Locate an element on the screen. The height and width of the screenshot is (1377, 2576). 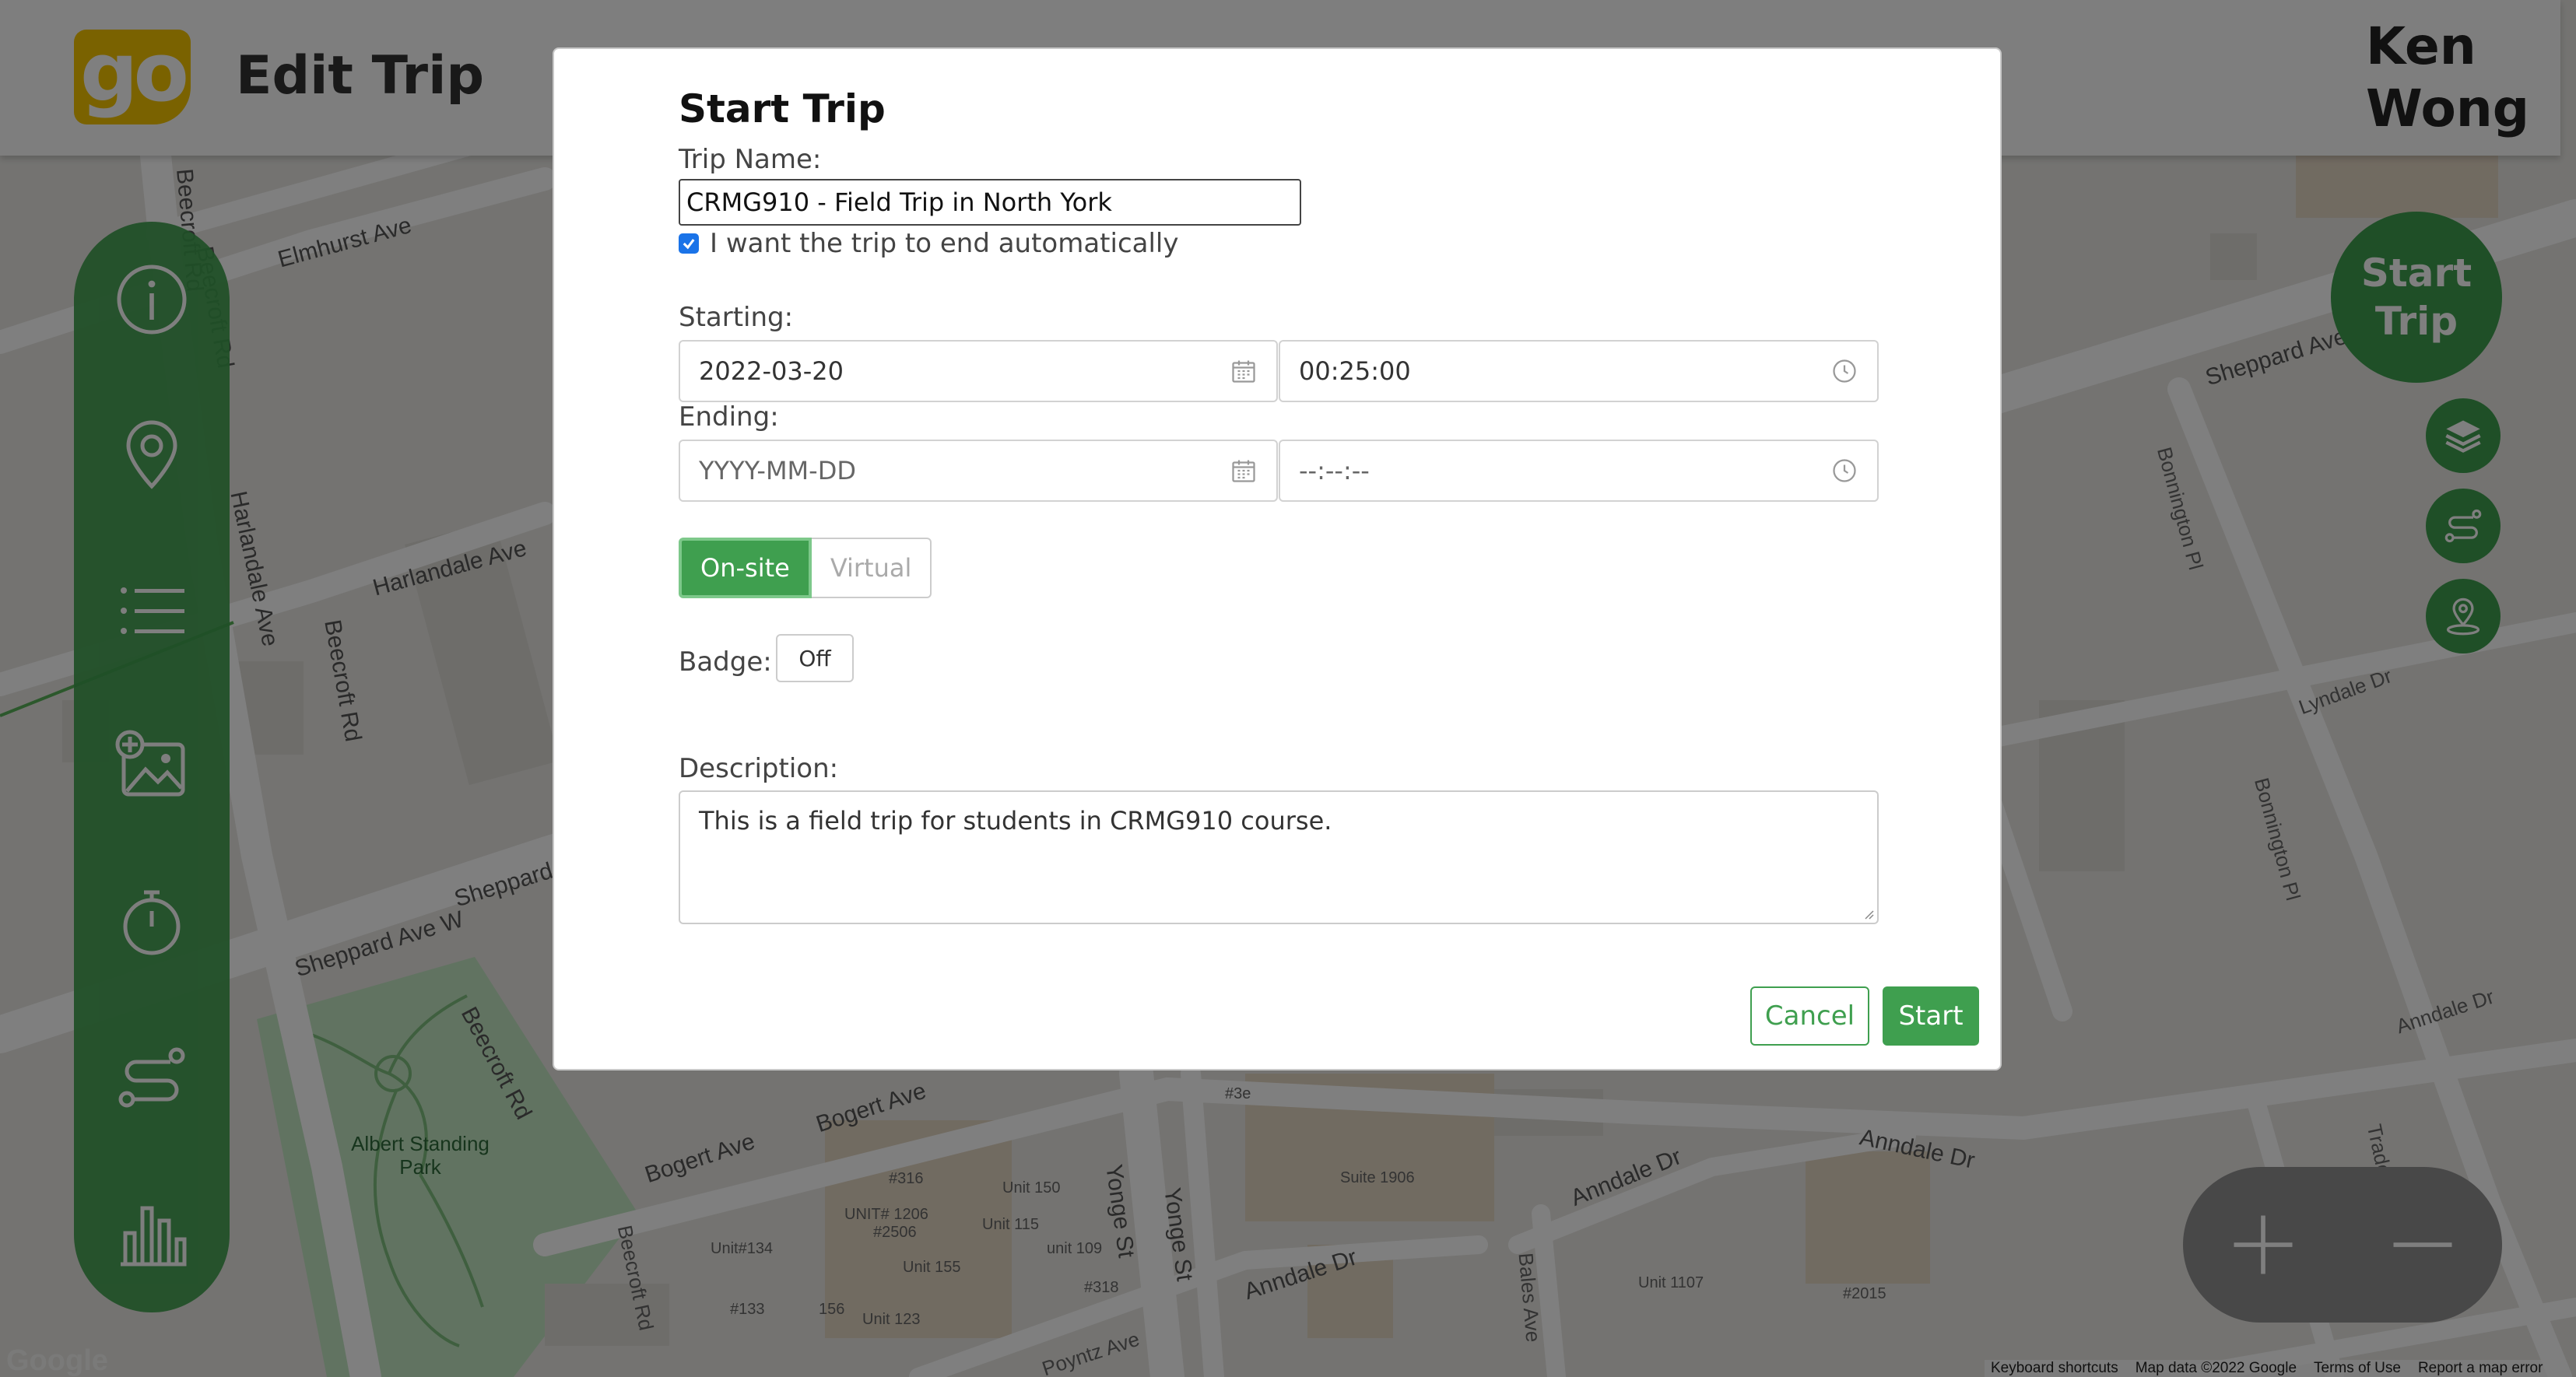
end-time-placeholder: --:--:-- is located at coordinates (1335, 470).